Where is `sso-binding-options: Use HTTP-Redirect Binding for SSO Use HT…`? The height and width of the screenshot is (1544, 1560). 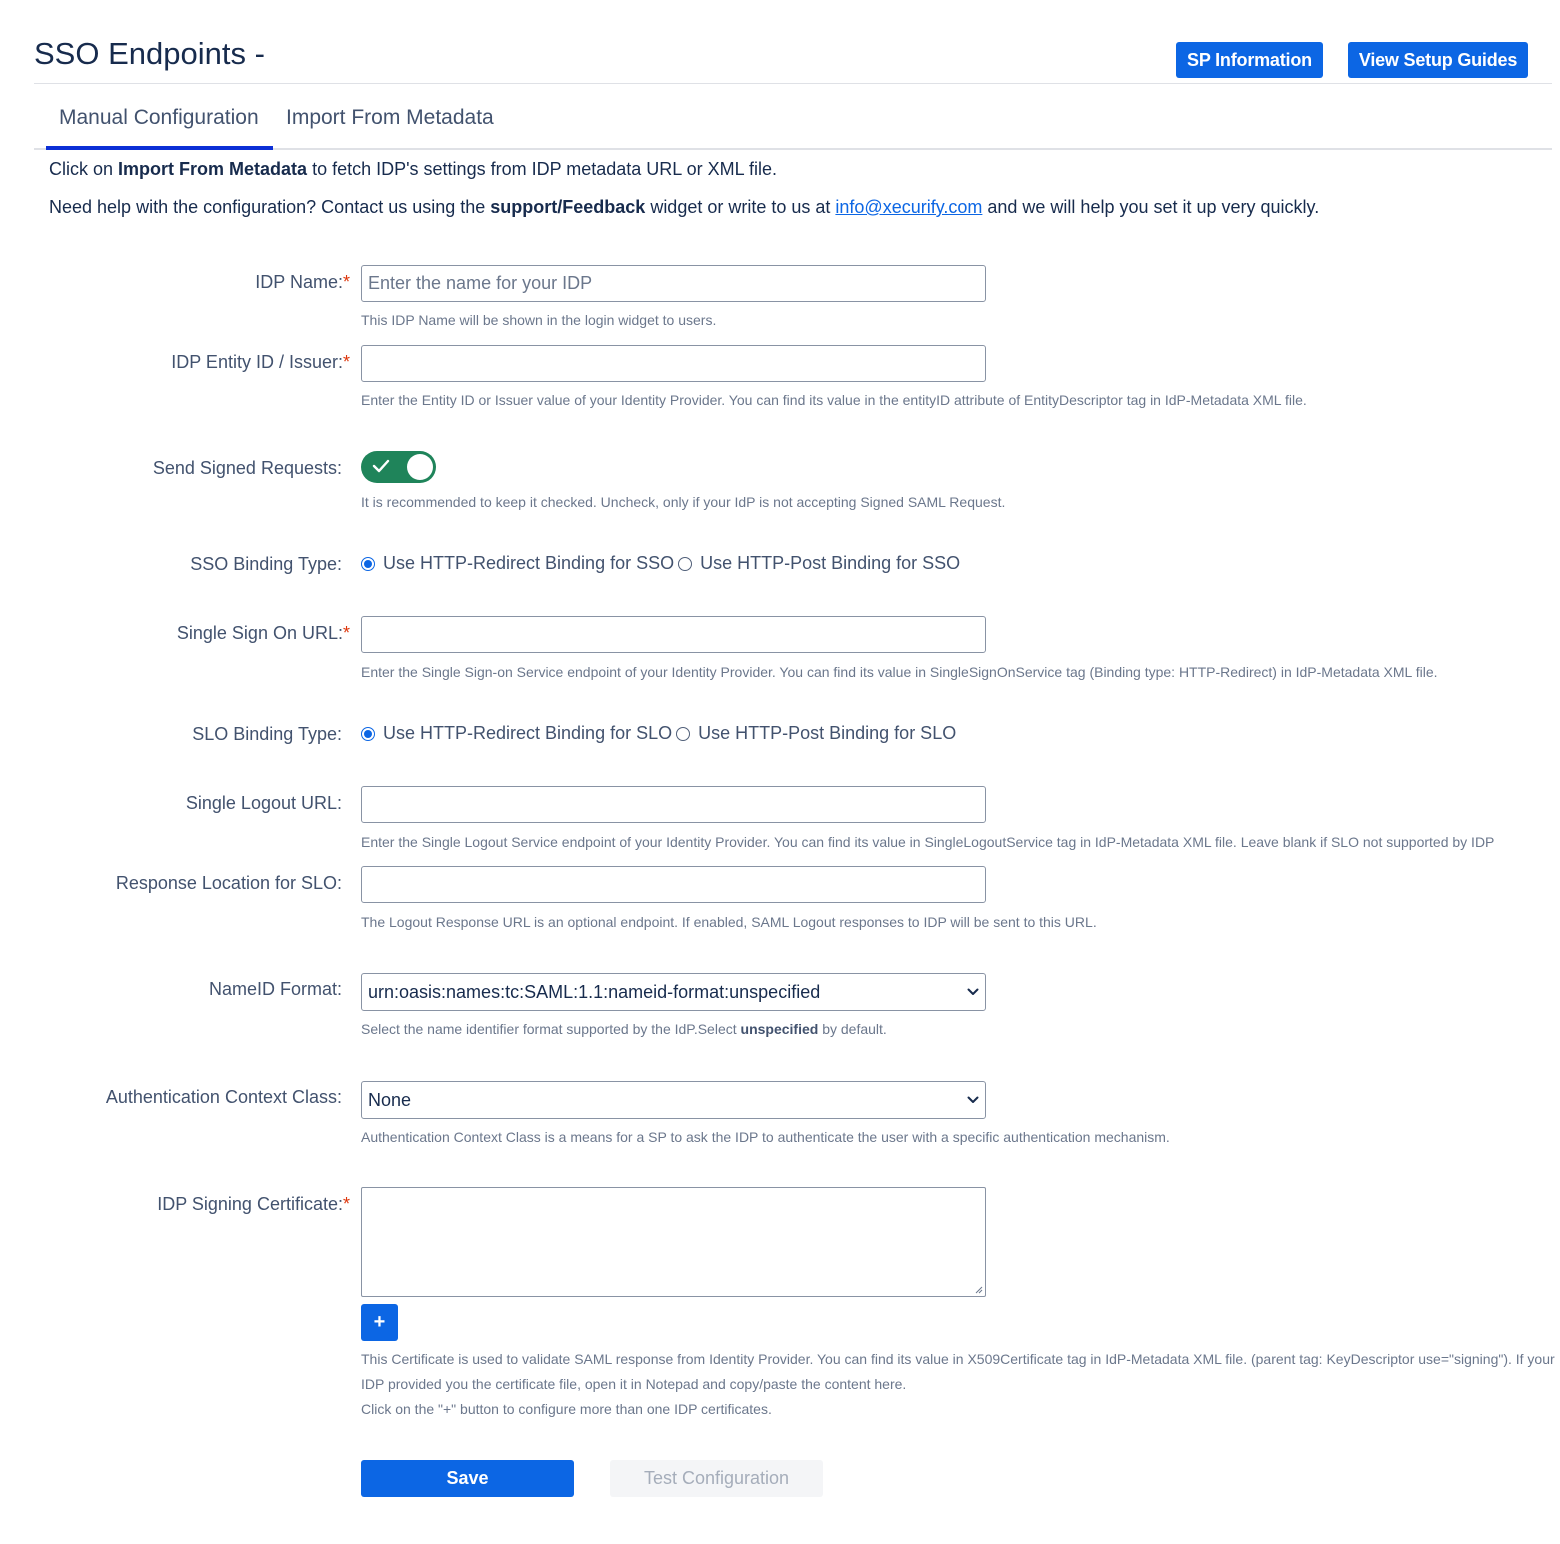 sso-binding-options: Use HTTP-Redirect Binding for SSO Use HT… is located at coordinates (662, 563).